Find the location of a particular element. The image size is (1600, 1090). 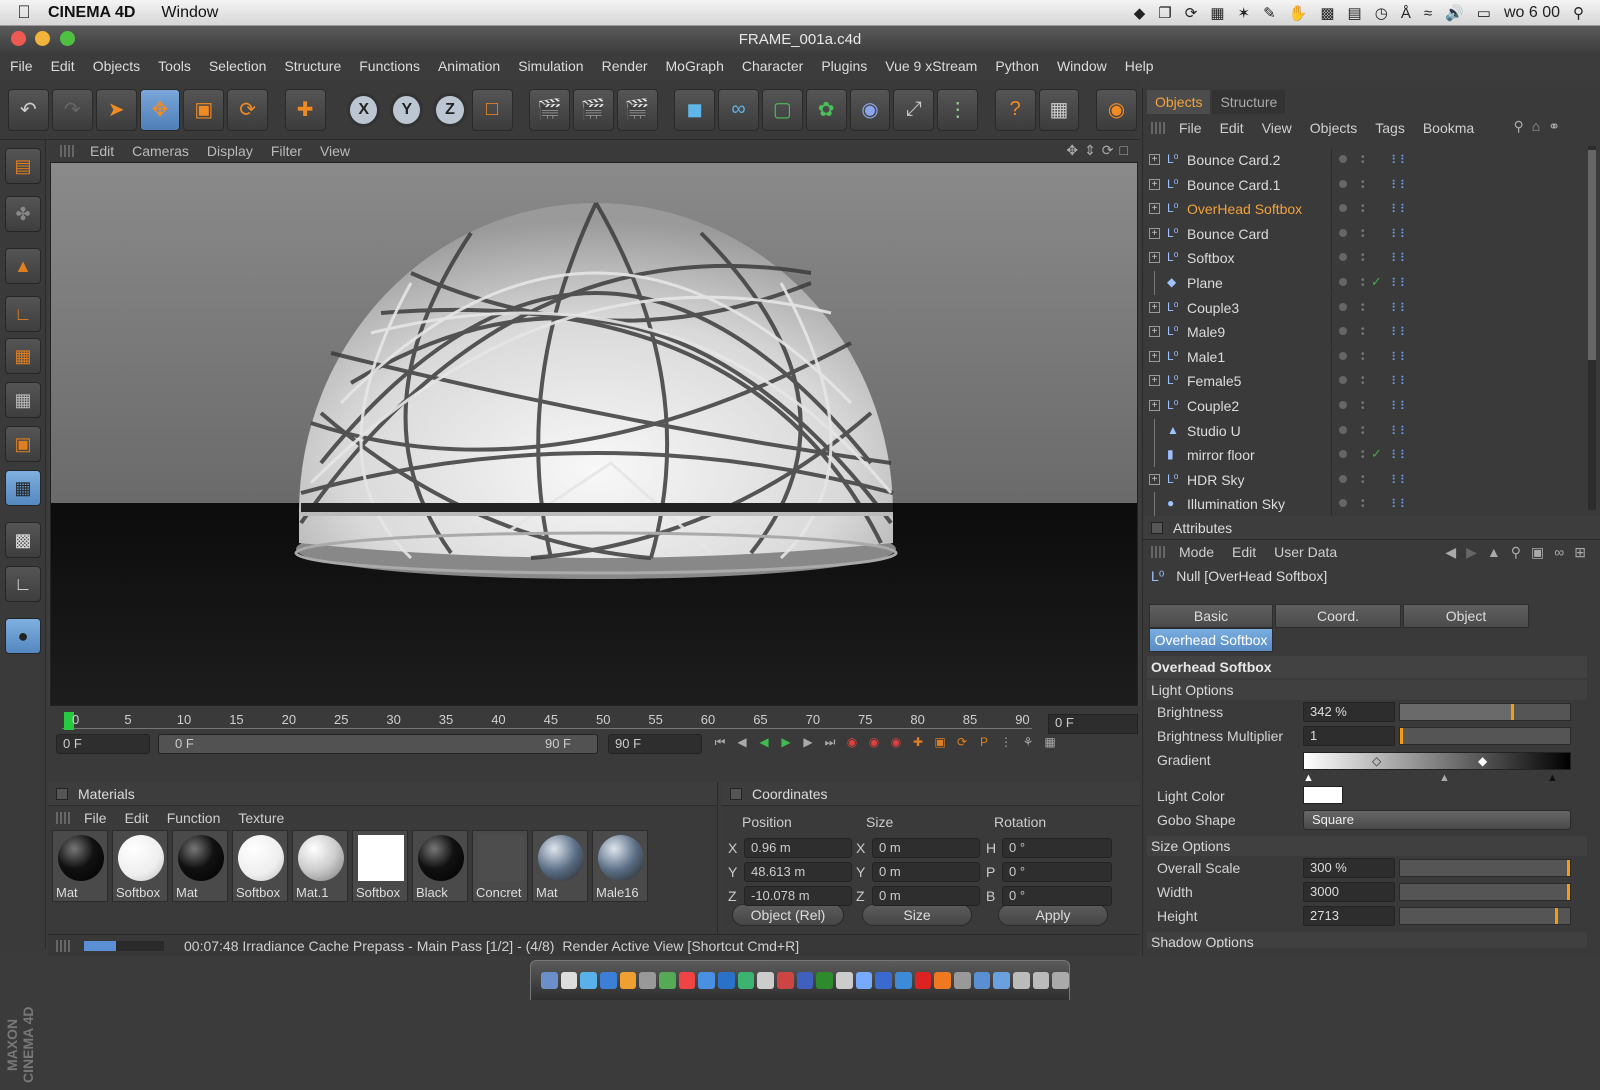

position-y-field: 48.613 m is located at coordinates (798, 872).